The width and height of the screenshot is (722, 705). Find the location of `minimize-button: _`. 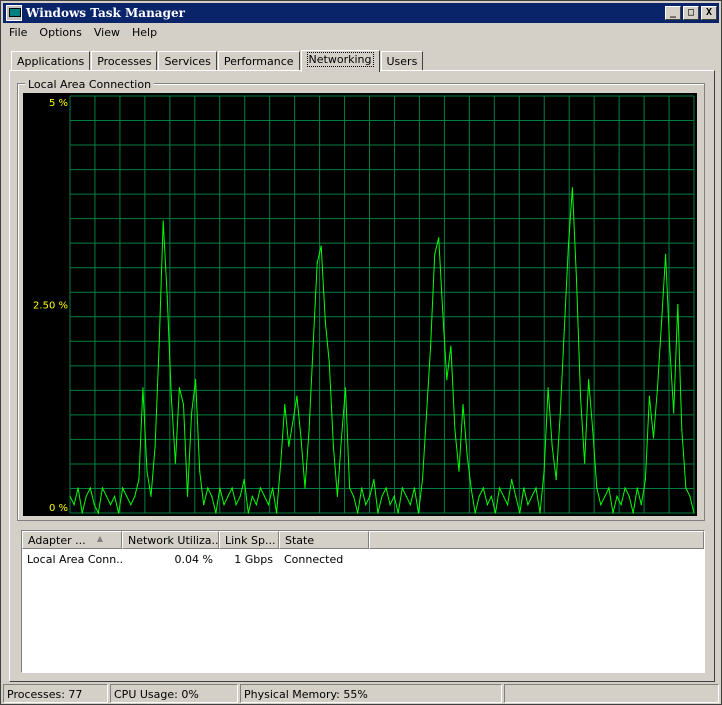

minimize-button: _ is located at coordinates (673, 13).